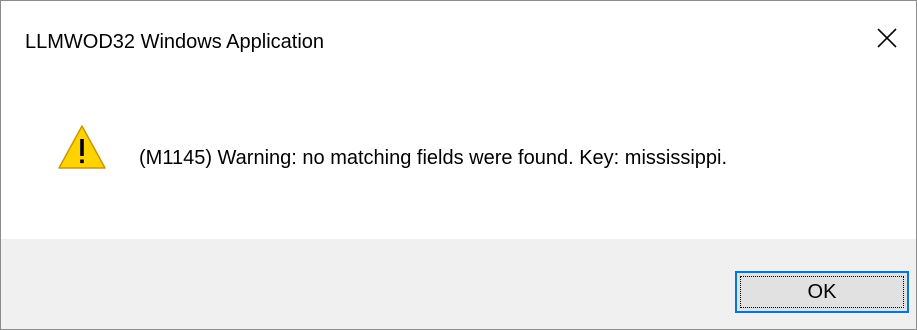 The width and height of the screenshot is (917, 330). What do you see at coordinates (175, 42) in the screenshot?
I see `window-title: LLMWOD32 Windows Application` at bounding box center [175, 42].